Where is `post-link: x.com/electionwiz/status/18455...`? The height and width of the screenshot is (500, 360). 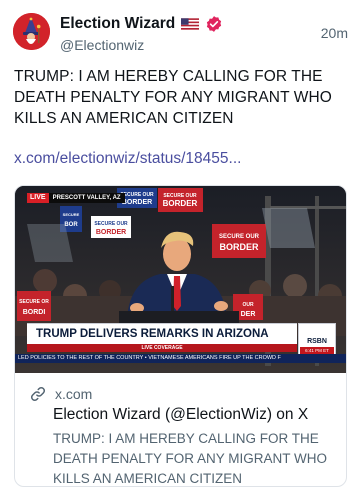 post-link: x.com/electionwiz/status/18455... is located at coordinates (127, 159).